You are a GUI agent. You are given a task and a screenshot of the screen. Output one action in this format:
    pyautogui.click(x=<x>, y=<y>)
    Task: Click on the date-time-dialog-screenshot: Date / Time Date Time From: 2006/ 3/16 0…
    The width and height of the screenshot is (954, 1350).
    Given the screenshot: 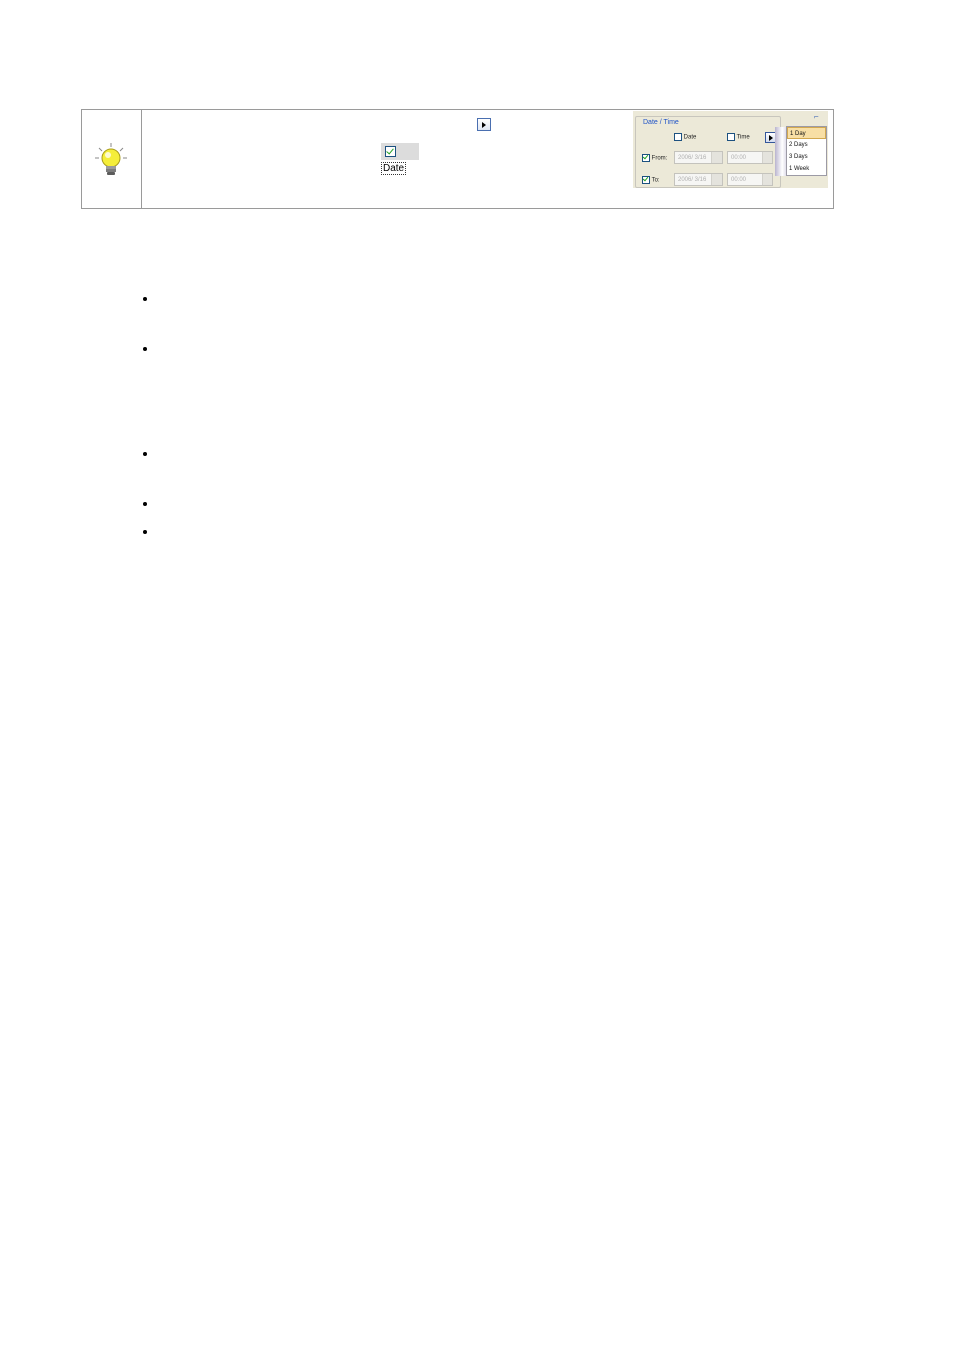 What is the action you would take?
    pyautogui.click(x=730, y=149)
    